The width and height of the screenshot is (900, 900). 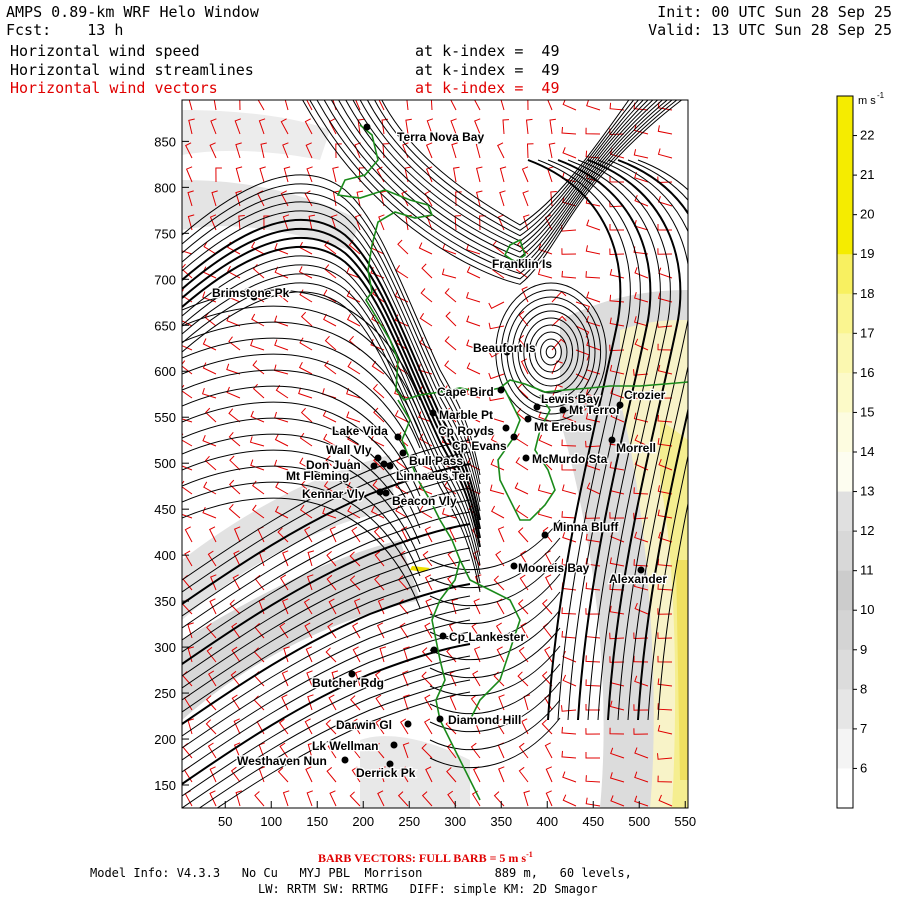 What do you see at coordinates (547, 821) in the screenshot?
I see `x-tick-label: 400` at bounding box center [547, 821].